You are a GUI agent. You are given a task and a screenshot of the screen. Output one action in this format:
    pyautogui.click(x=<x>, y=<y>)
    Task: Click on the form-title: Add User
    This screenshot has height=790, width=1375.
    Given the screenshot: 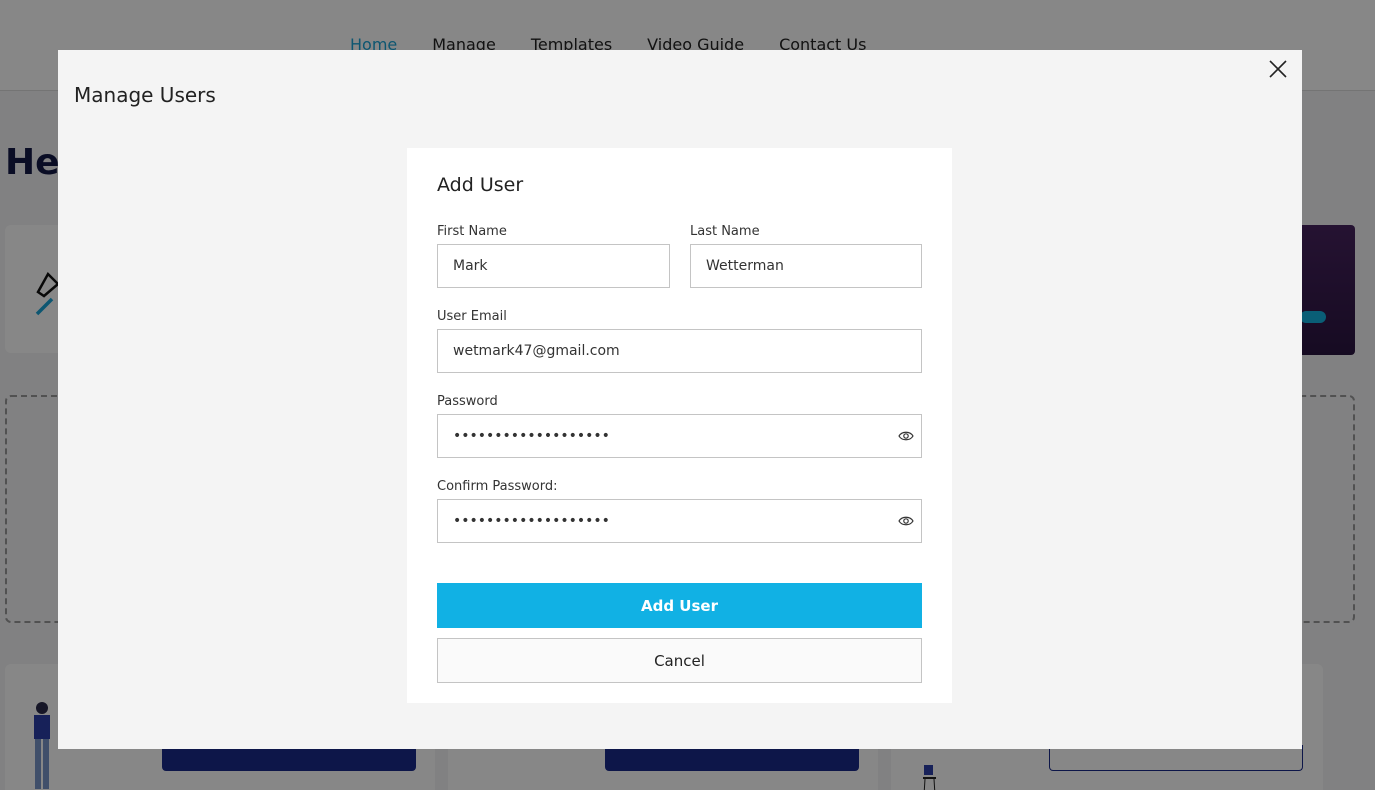 What is the action you would take?
    pyautogui.click(x=480, y=185)
    